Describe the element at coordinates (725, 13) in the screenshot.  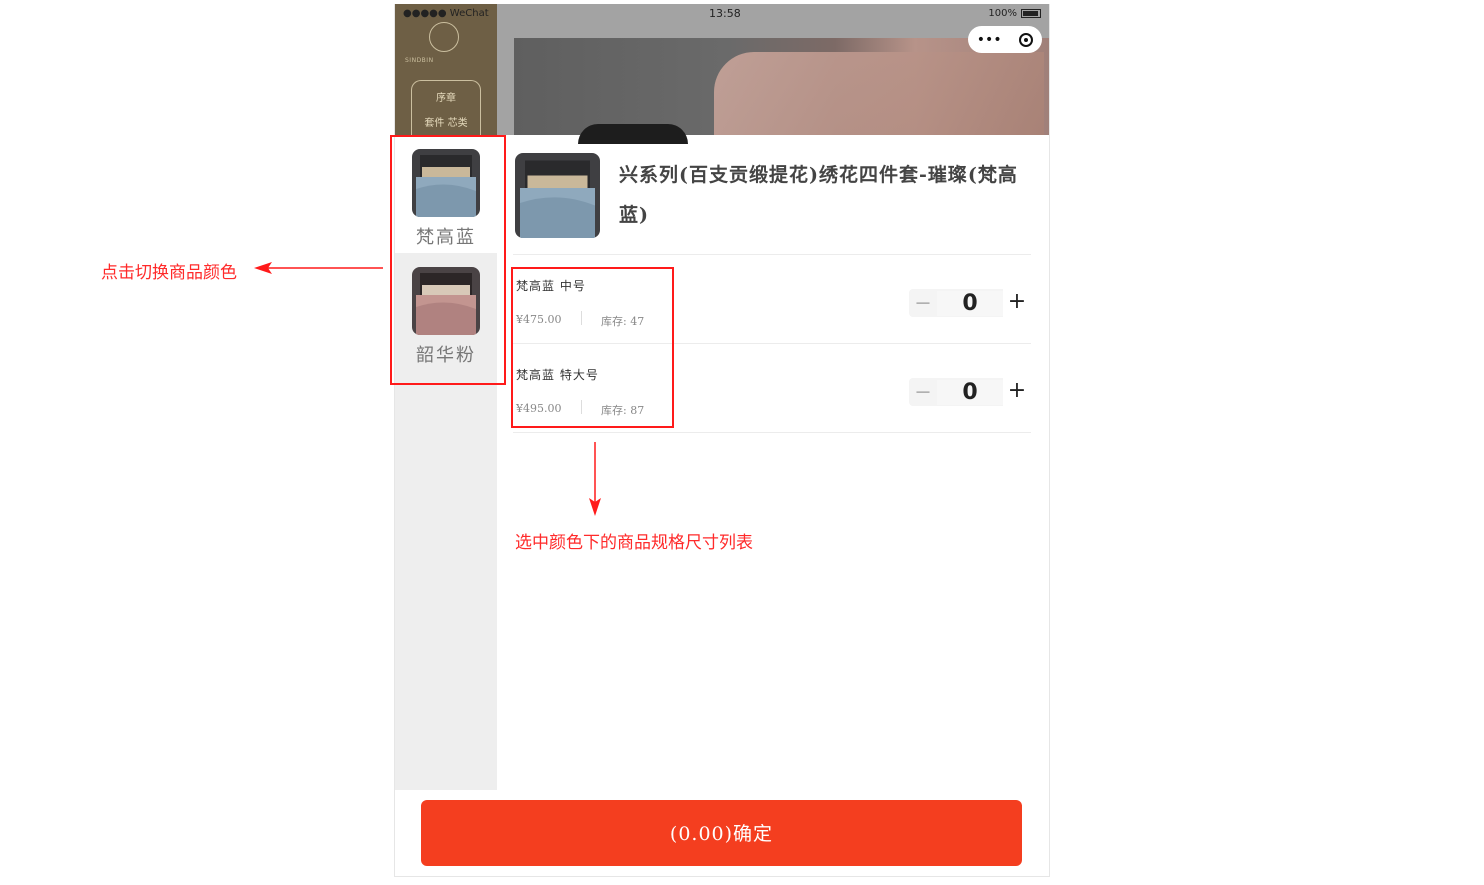
I see `clock: 13:58` at that location.